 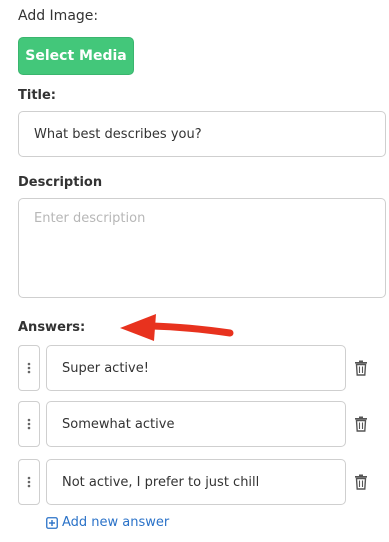 I want to click on description-label: Description, so click(x=60, y=182).